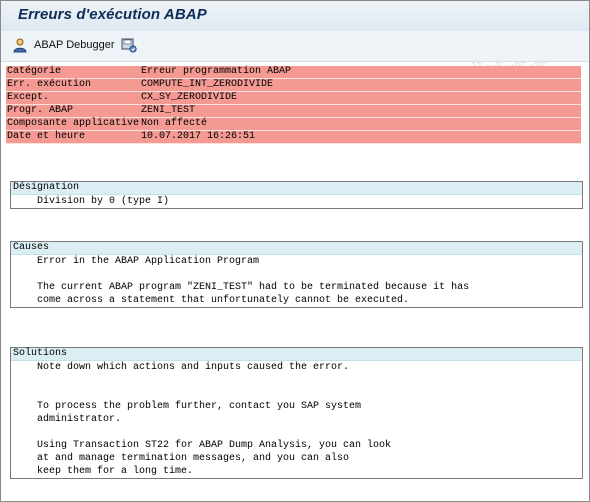  What do you see at coordinates (216, 71) in the screenshot?
I see `header-value: Erreur programmation ABAP` at bounding box center [216, 71].